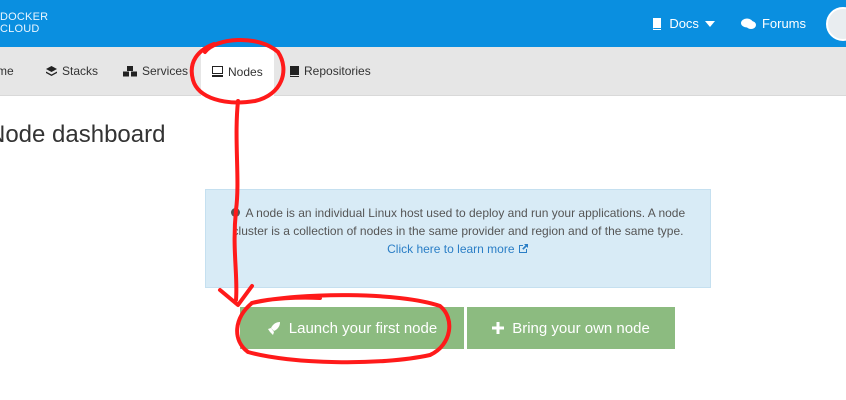 This screenshot has width=846, height=400. I want to click on caret-down-icon, so click(709, 23).